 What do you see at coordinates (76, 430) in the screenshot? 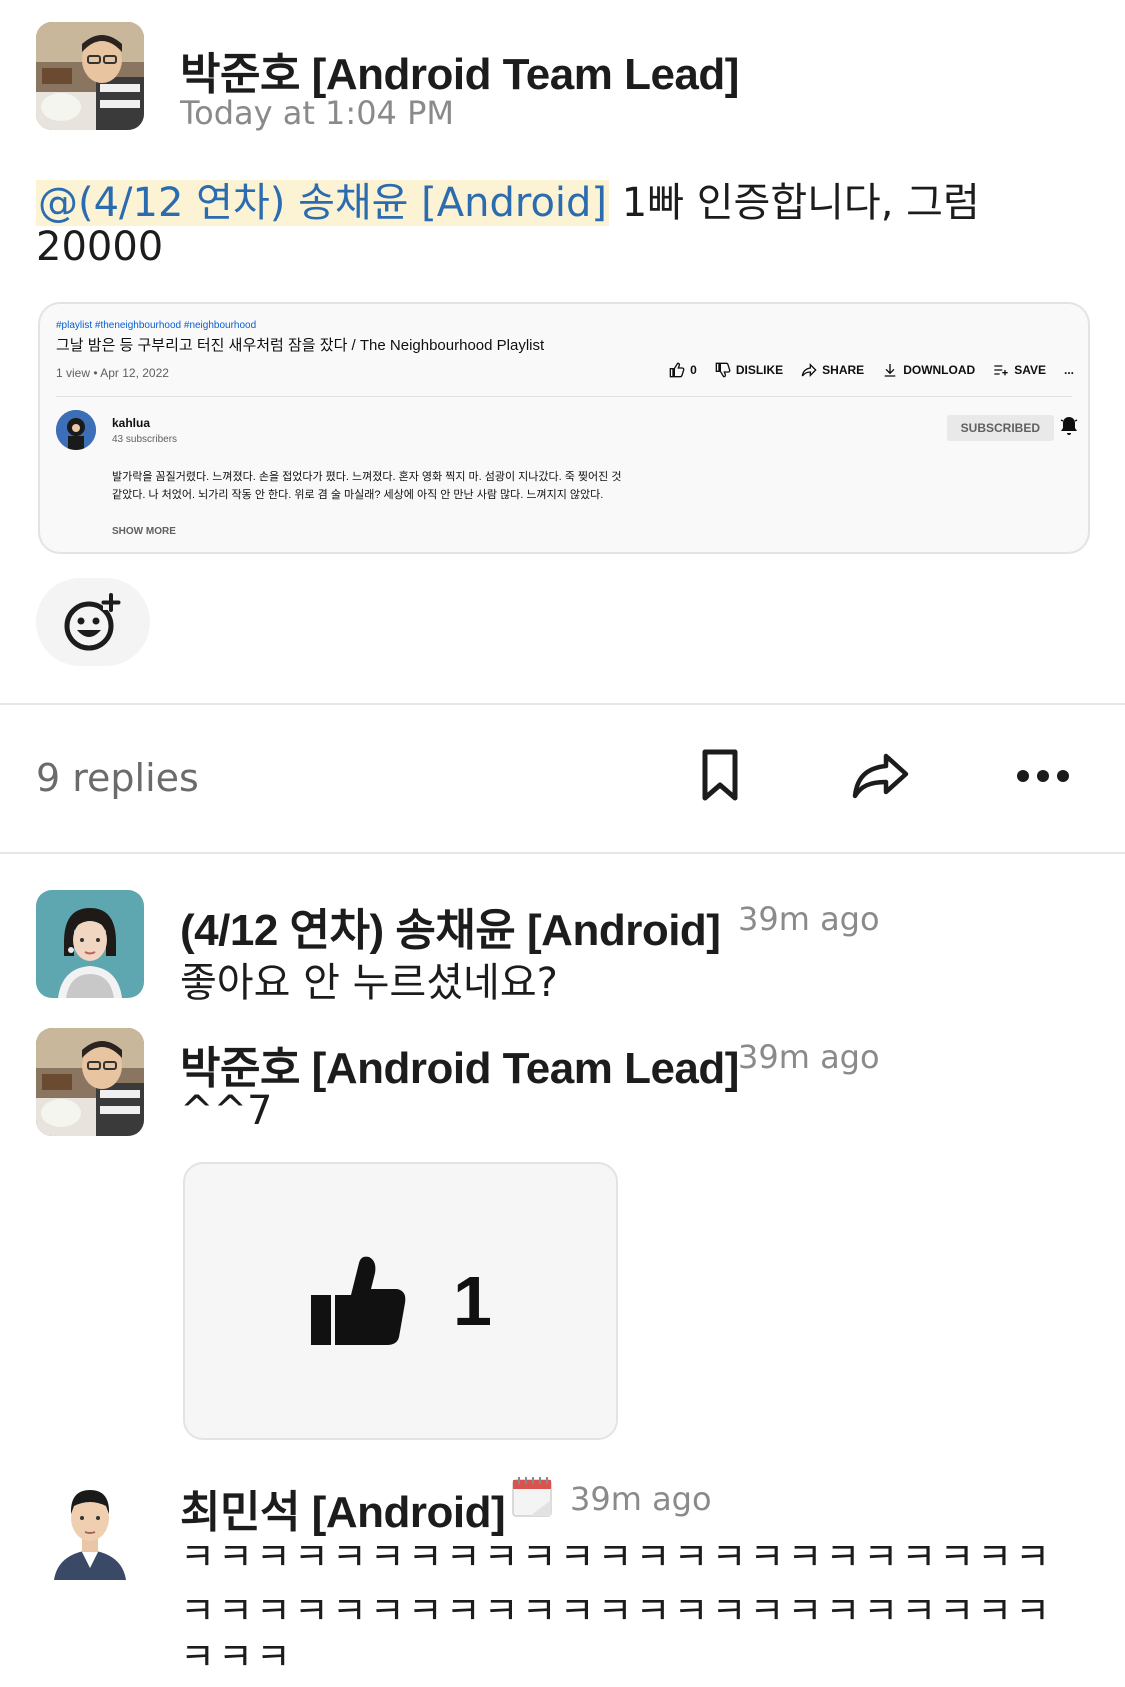
I see `channel-avatar` at bounding box center [76, 430].